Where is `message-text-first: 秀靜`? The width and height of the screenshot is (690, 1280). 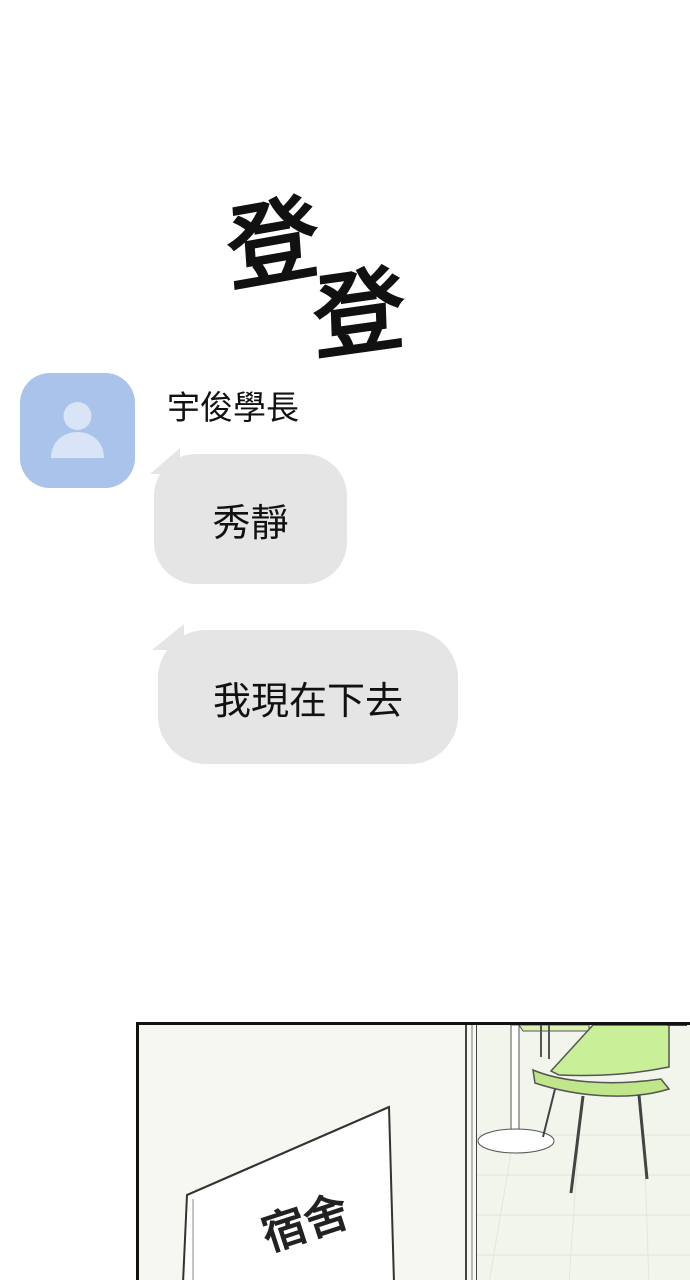 message-text-first: 秀靜 is located at coordinates (250, 522).